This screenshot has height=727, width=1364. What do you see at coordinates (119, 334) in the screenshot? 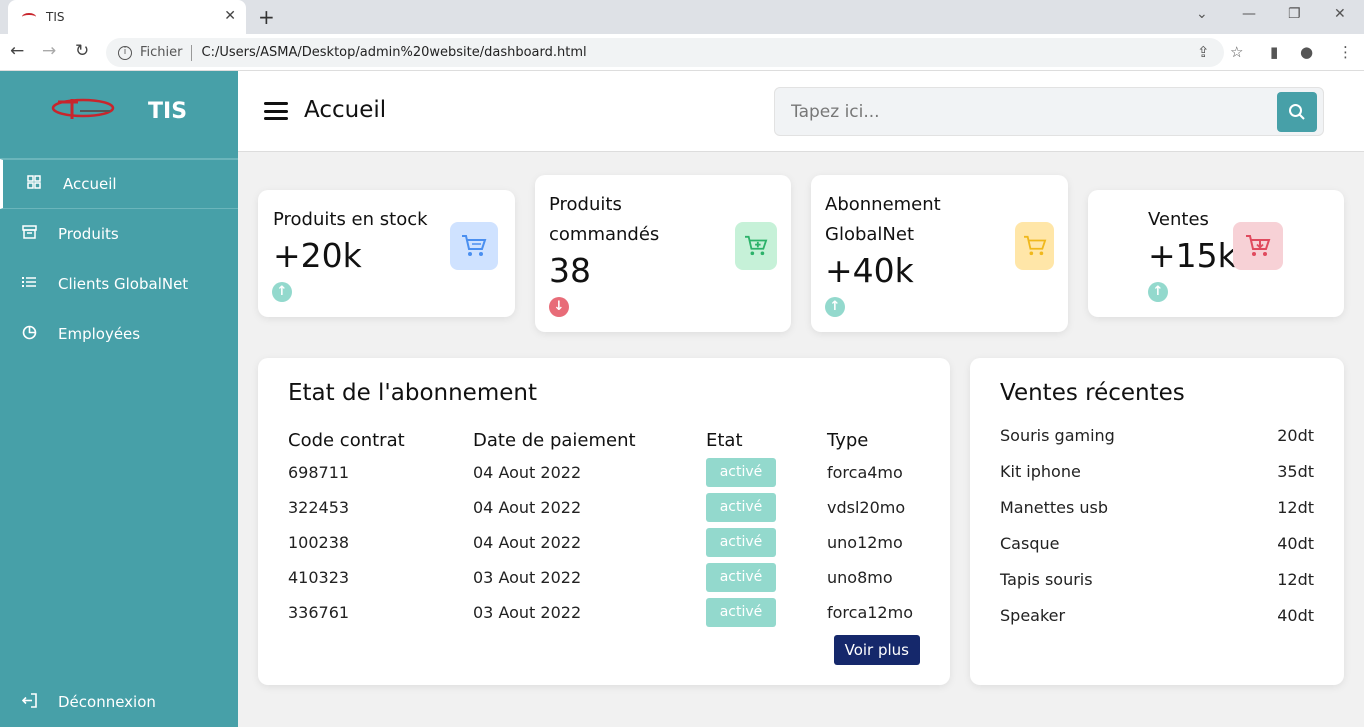
I see `sidebar-item-employees: Employées` at bounding box center [119, 334].